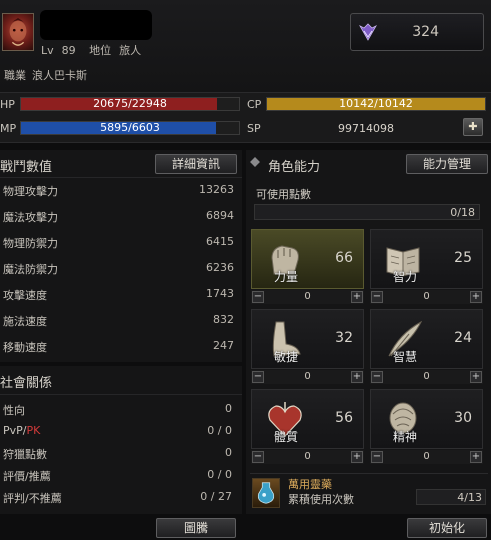  I want to click on hp-text: 20675/22948, so click(130, 103).